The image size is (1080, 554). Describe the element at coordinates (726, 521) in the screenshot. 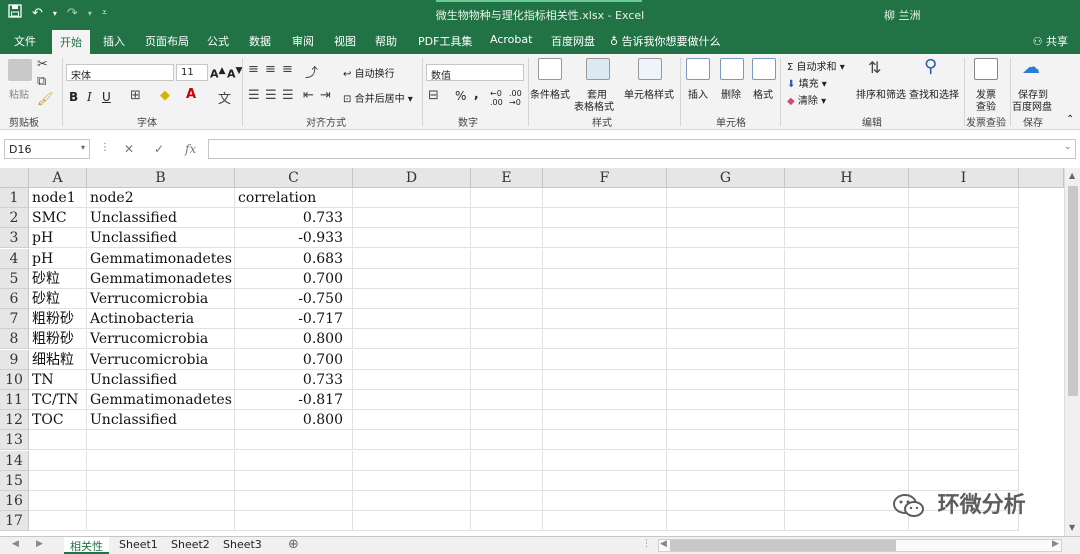

I see `cell-G17` at that location.